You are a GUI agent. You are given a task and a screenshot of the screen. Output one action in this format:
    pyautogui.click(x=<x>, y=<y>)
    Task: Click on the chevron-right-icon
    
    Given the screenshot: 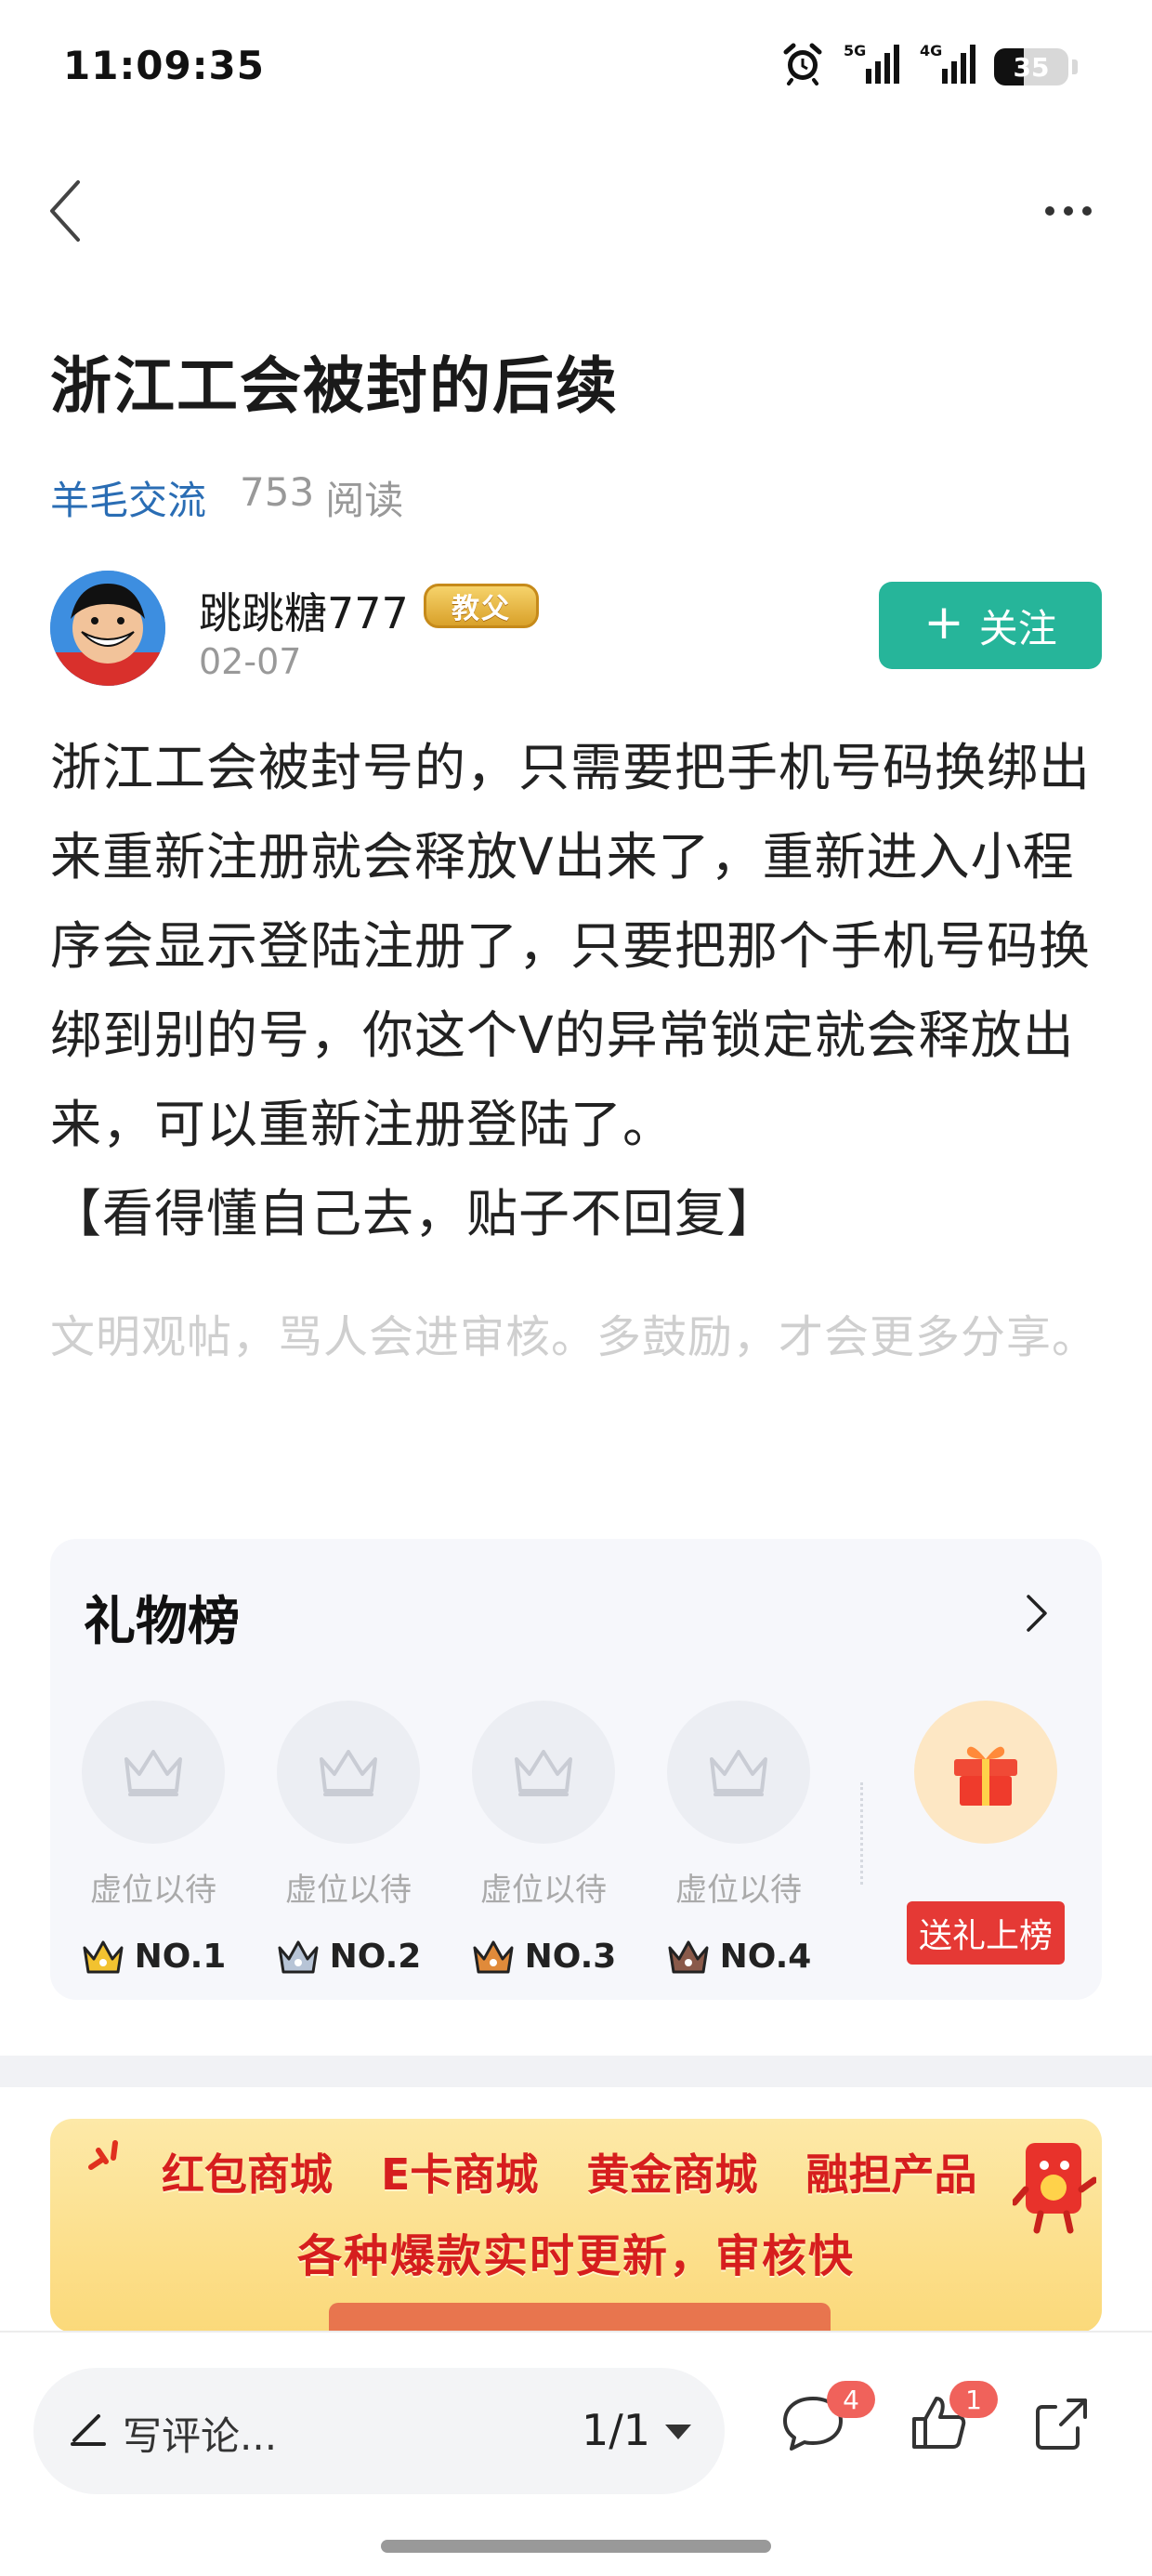 What is the action you would take?
    pyautogui.click(x=1037, y=1613)
    